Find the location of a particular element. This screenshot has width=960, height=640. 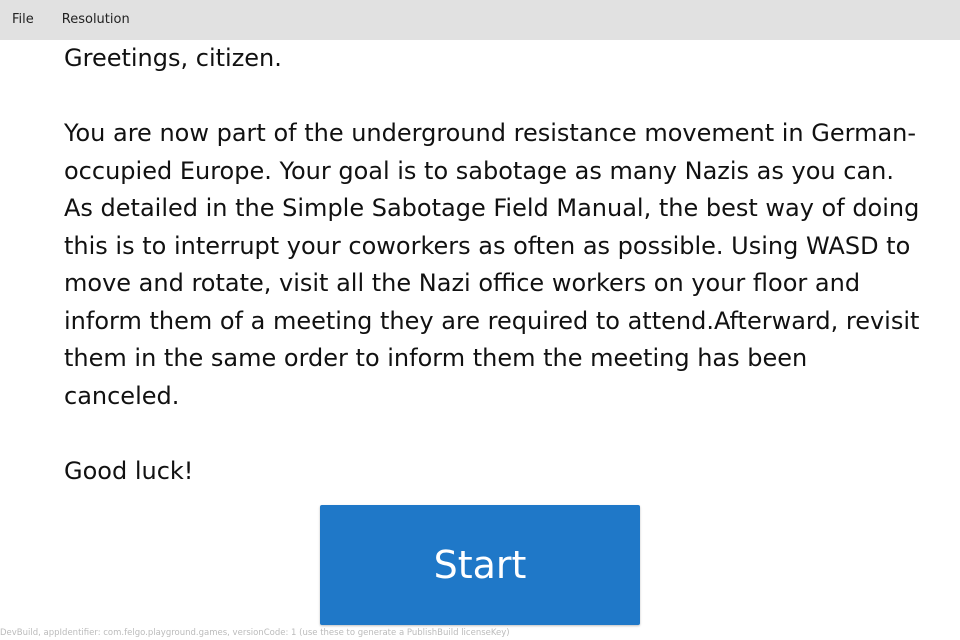

menu-resolution: Resolution is located at coordinates (96, 13).